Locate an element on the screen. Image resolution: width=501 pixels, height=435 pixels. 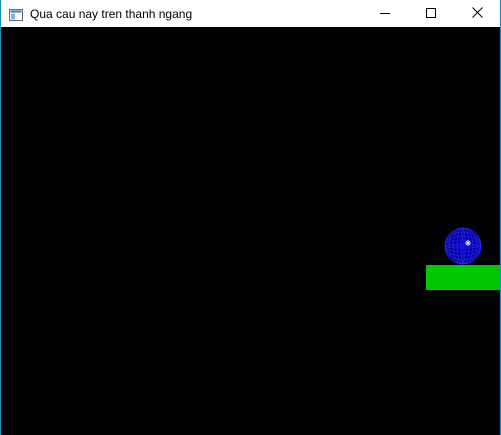
maximize-button is located at coordinates (431, 13).